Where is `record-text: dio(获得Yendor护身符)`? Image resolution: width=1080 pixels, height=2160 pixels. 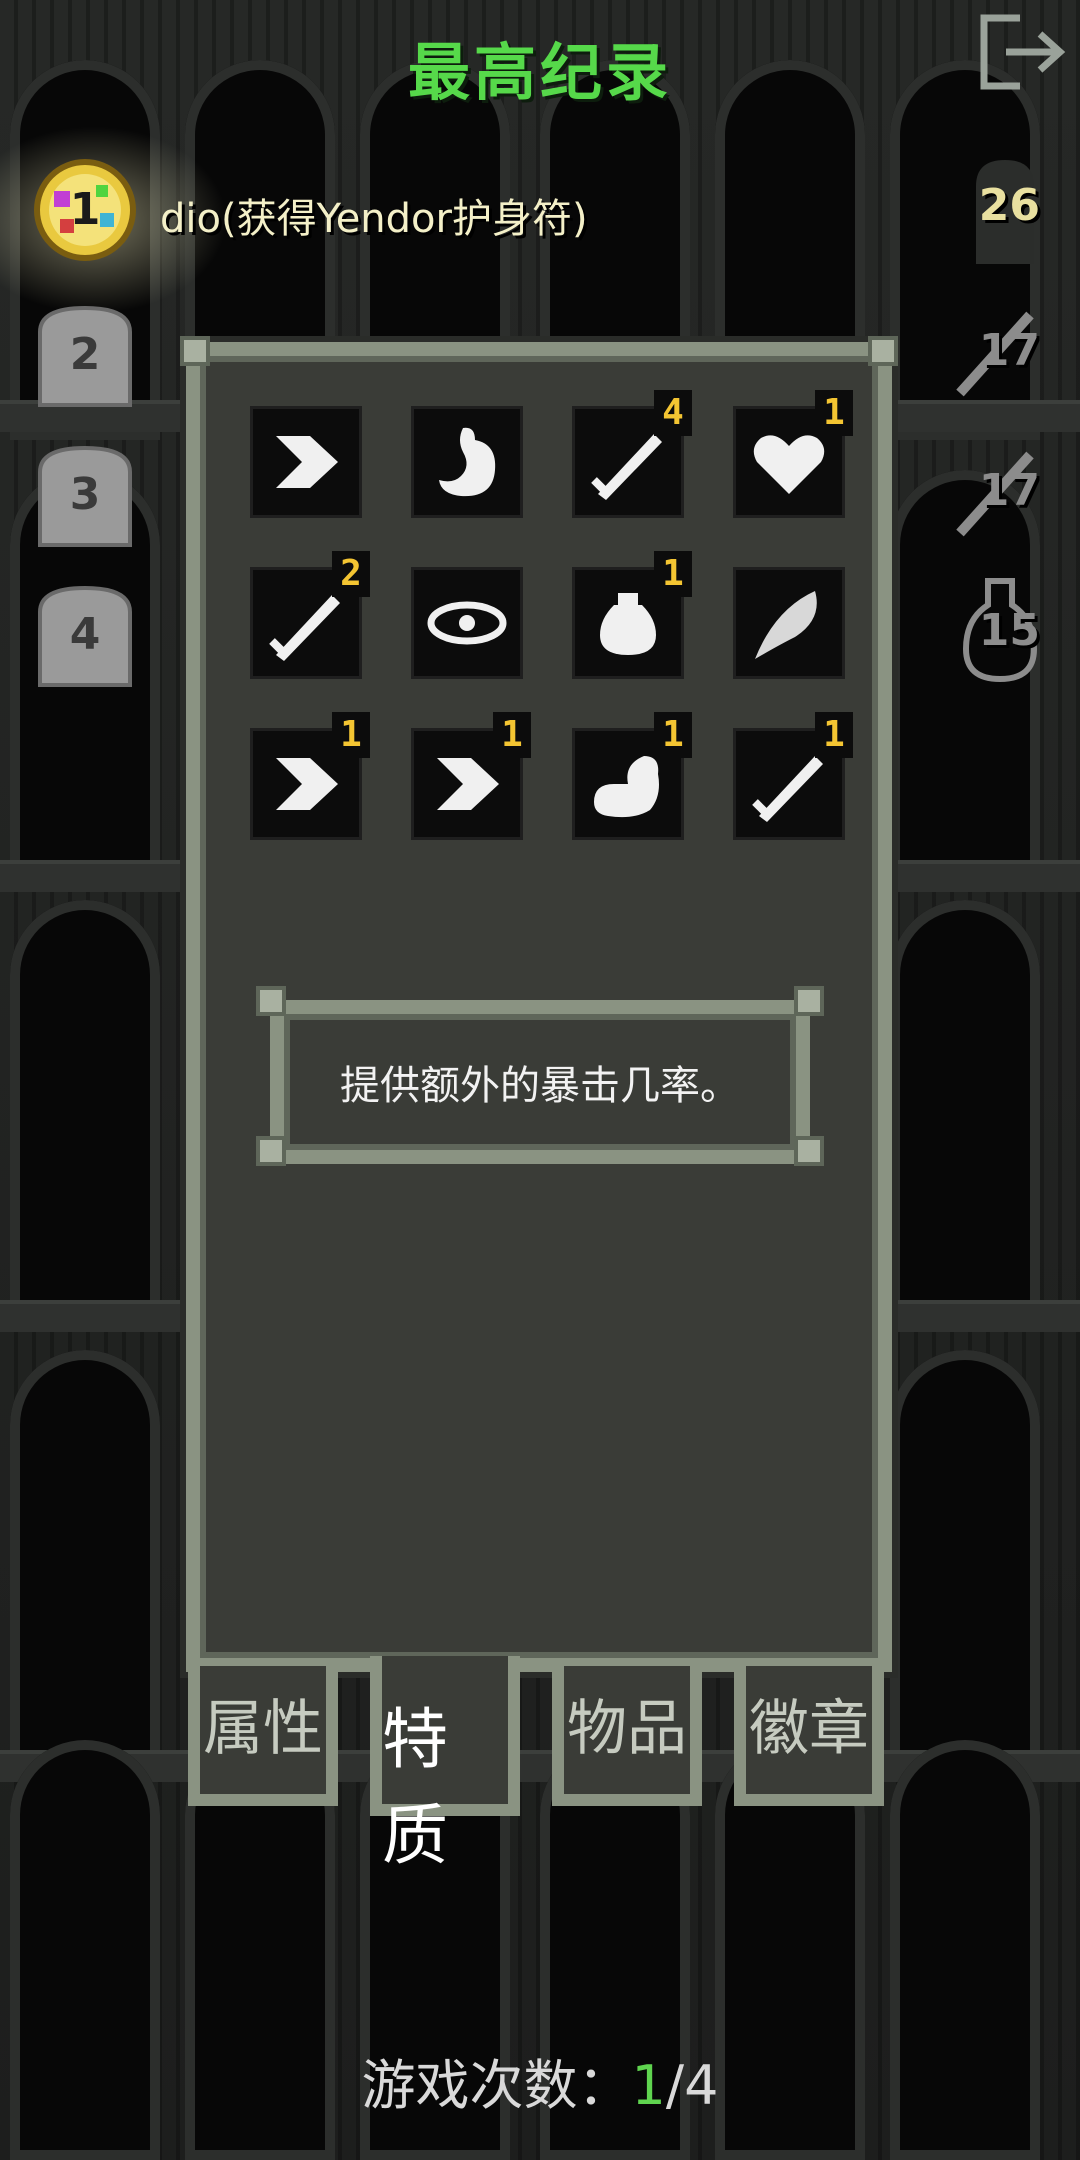
record-text: dio(获得Yendor护身符) is located at coordinates (374, 219).